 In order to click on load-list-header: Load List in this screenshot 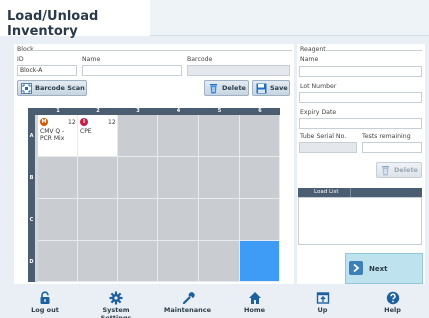, I will do `click(360, 192)`.